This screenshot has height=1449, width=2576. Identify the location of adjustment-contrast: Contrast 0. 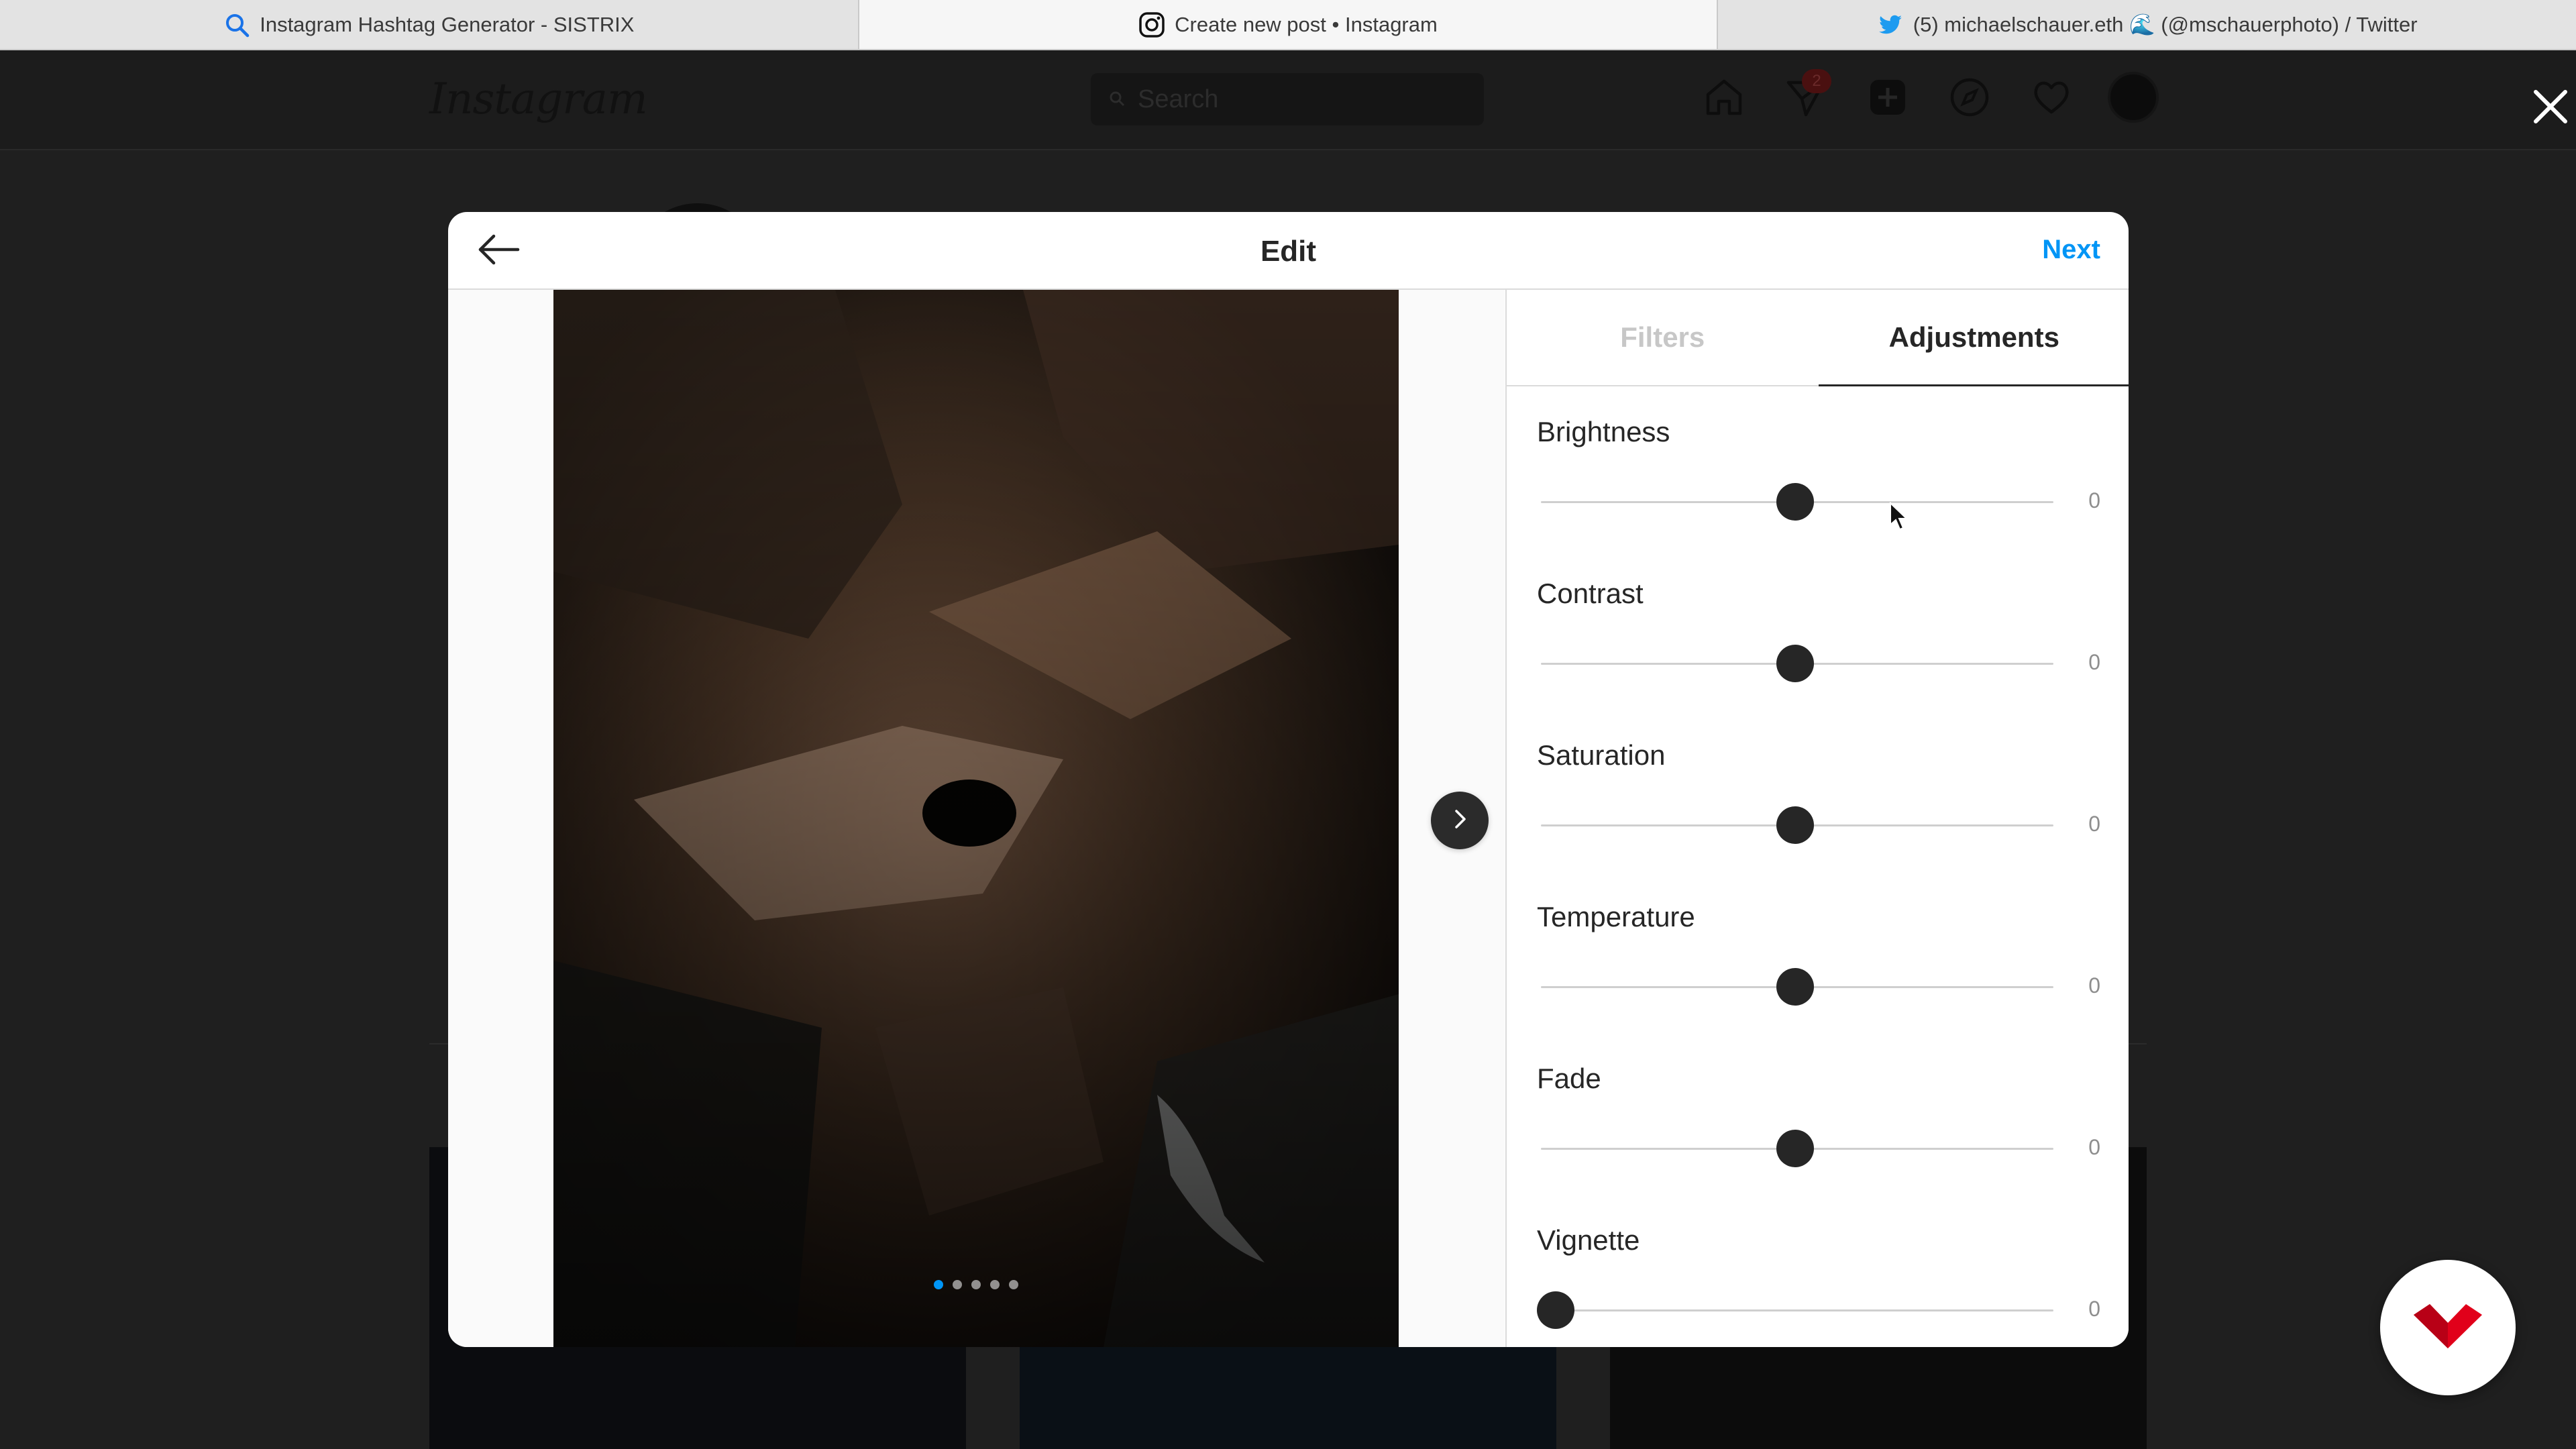
(1818, 658).